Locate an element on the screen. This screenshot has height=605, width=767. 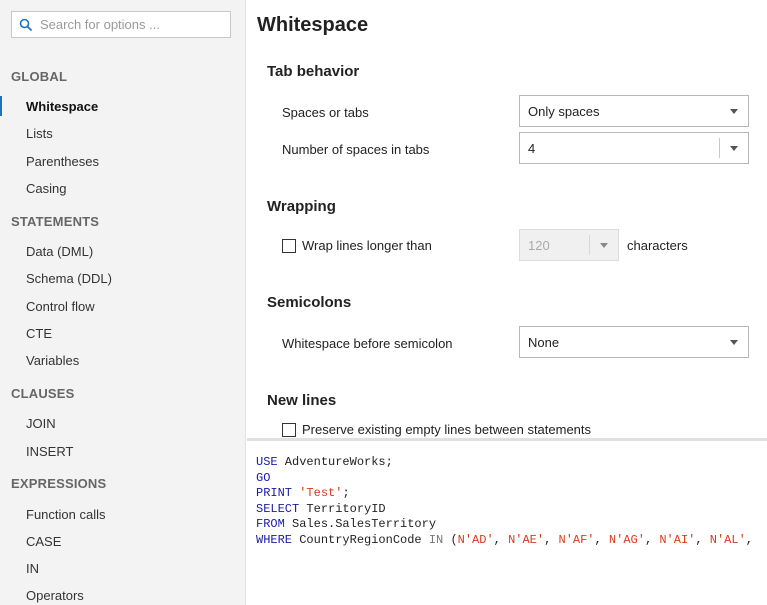
section-title-clauses: CLAUSES is located at coordinates (43, 393).